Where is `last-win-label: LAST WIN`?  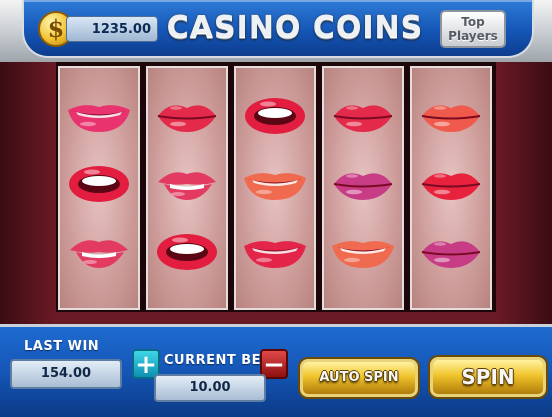 last-win-label: LAST WIN is located at coordinates (62, 346).